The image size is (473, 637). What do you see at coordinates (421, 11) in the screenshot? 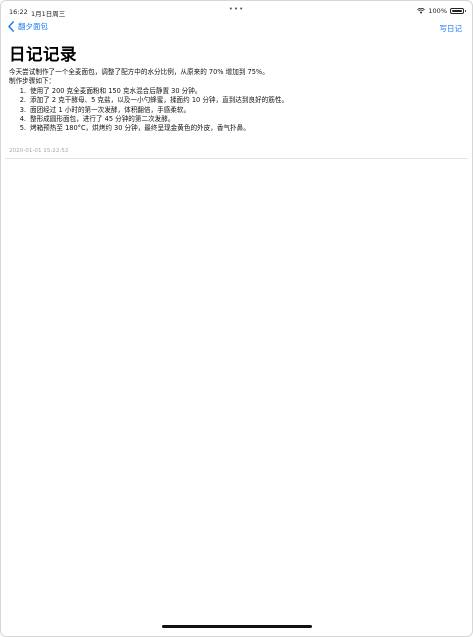
I see `wifi-icon` at bounding box center [421, 11].